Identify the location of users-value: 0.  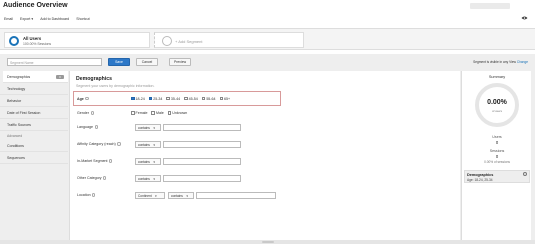
(497, 142).